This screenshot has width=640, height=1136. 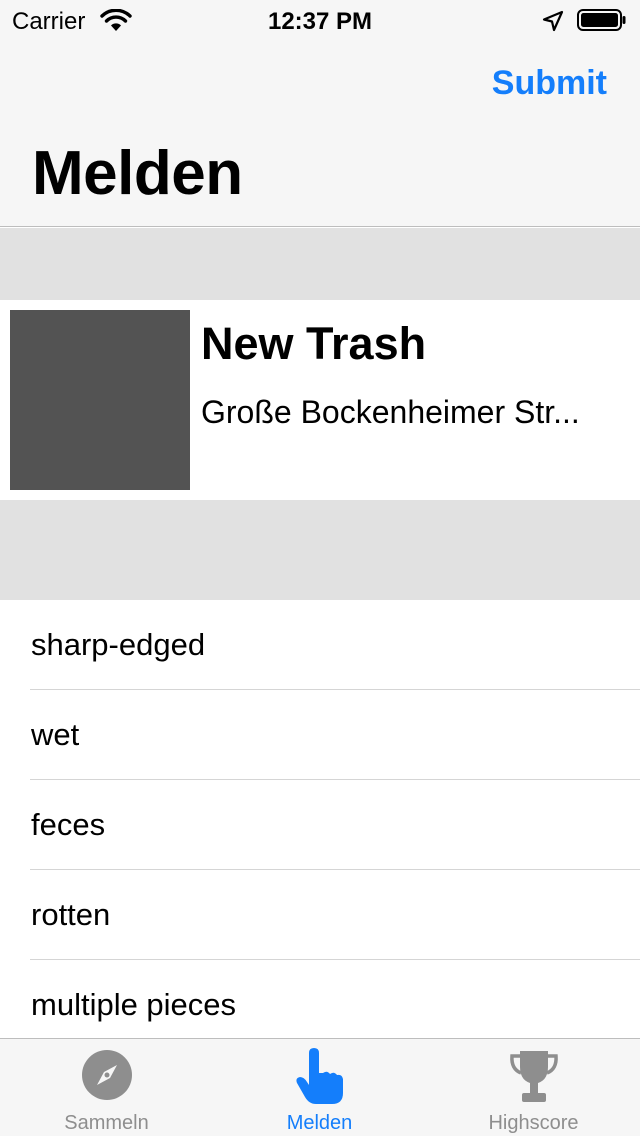 What do you see at coordinates (553, 21) in the screenshot?
I see `location-arrow-icon` at bounding box center [553, 21].